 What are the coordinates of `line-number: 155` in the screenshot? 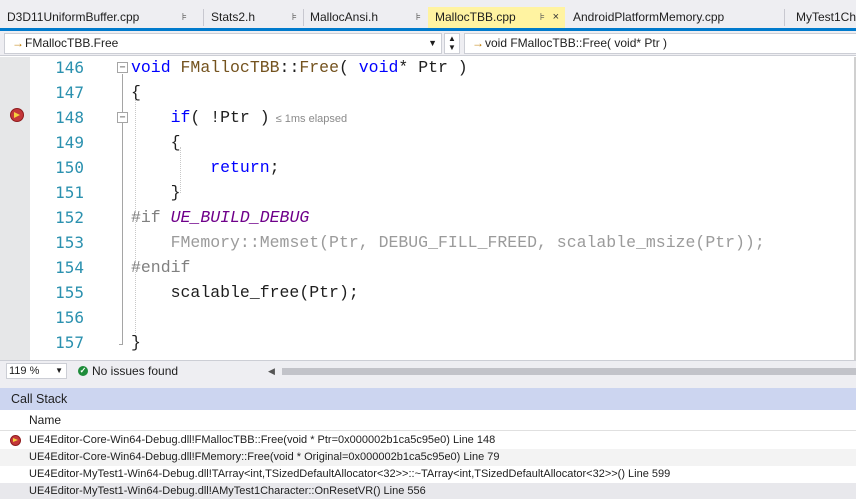 It's located at (69, 292).